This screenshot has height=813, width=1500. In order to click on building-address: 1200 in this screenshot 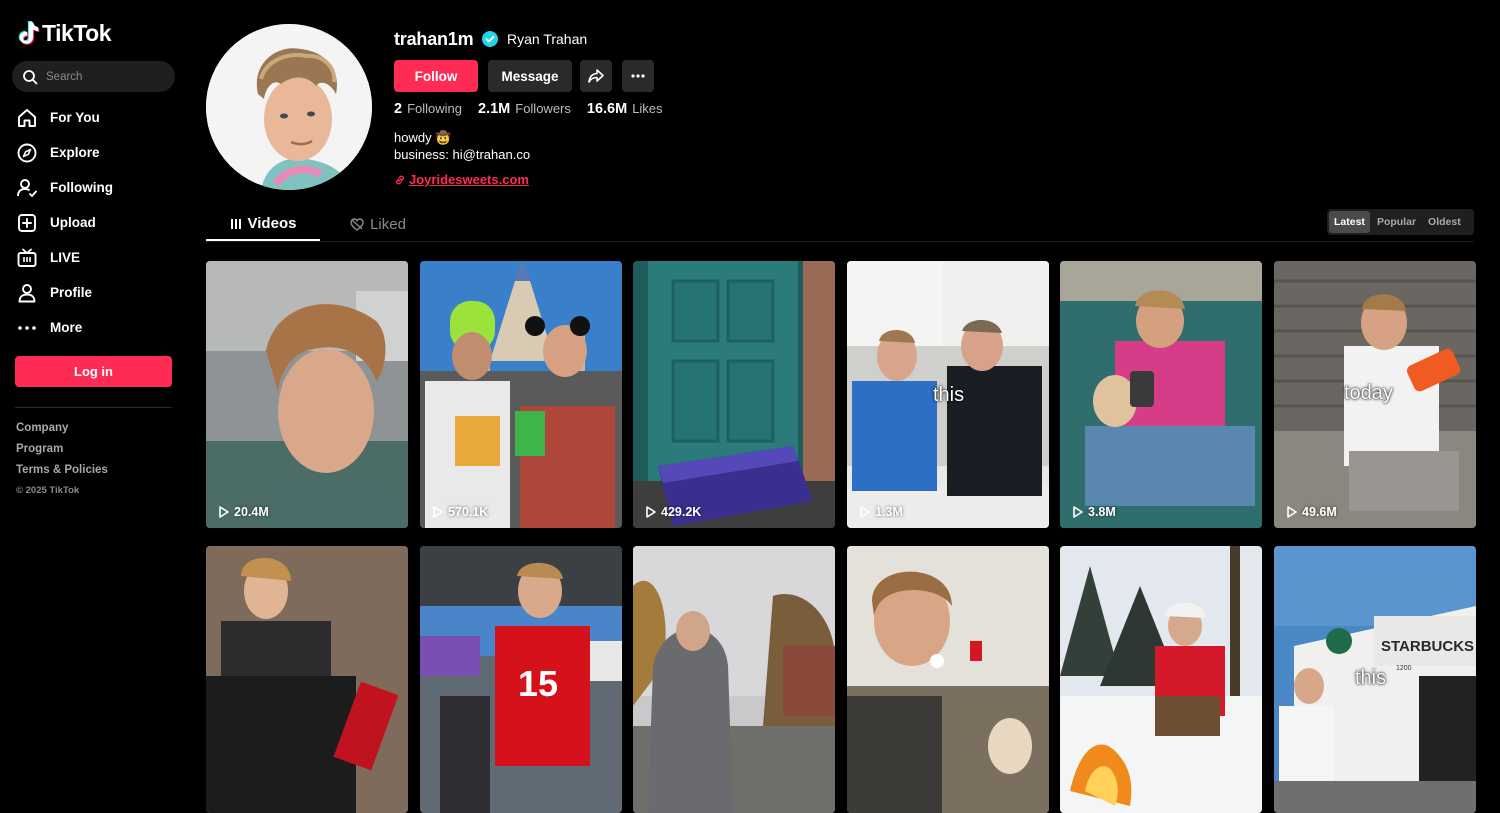, I will do `click(1404, 668)`.